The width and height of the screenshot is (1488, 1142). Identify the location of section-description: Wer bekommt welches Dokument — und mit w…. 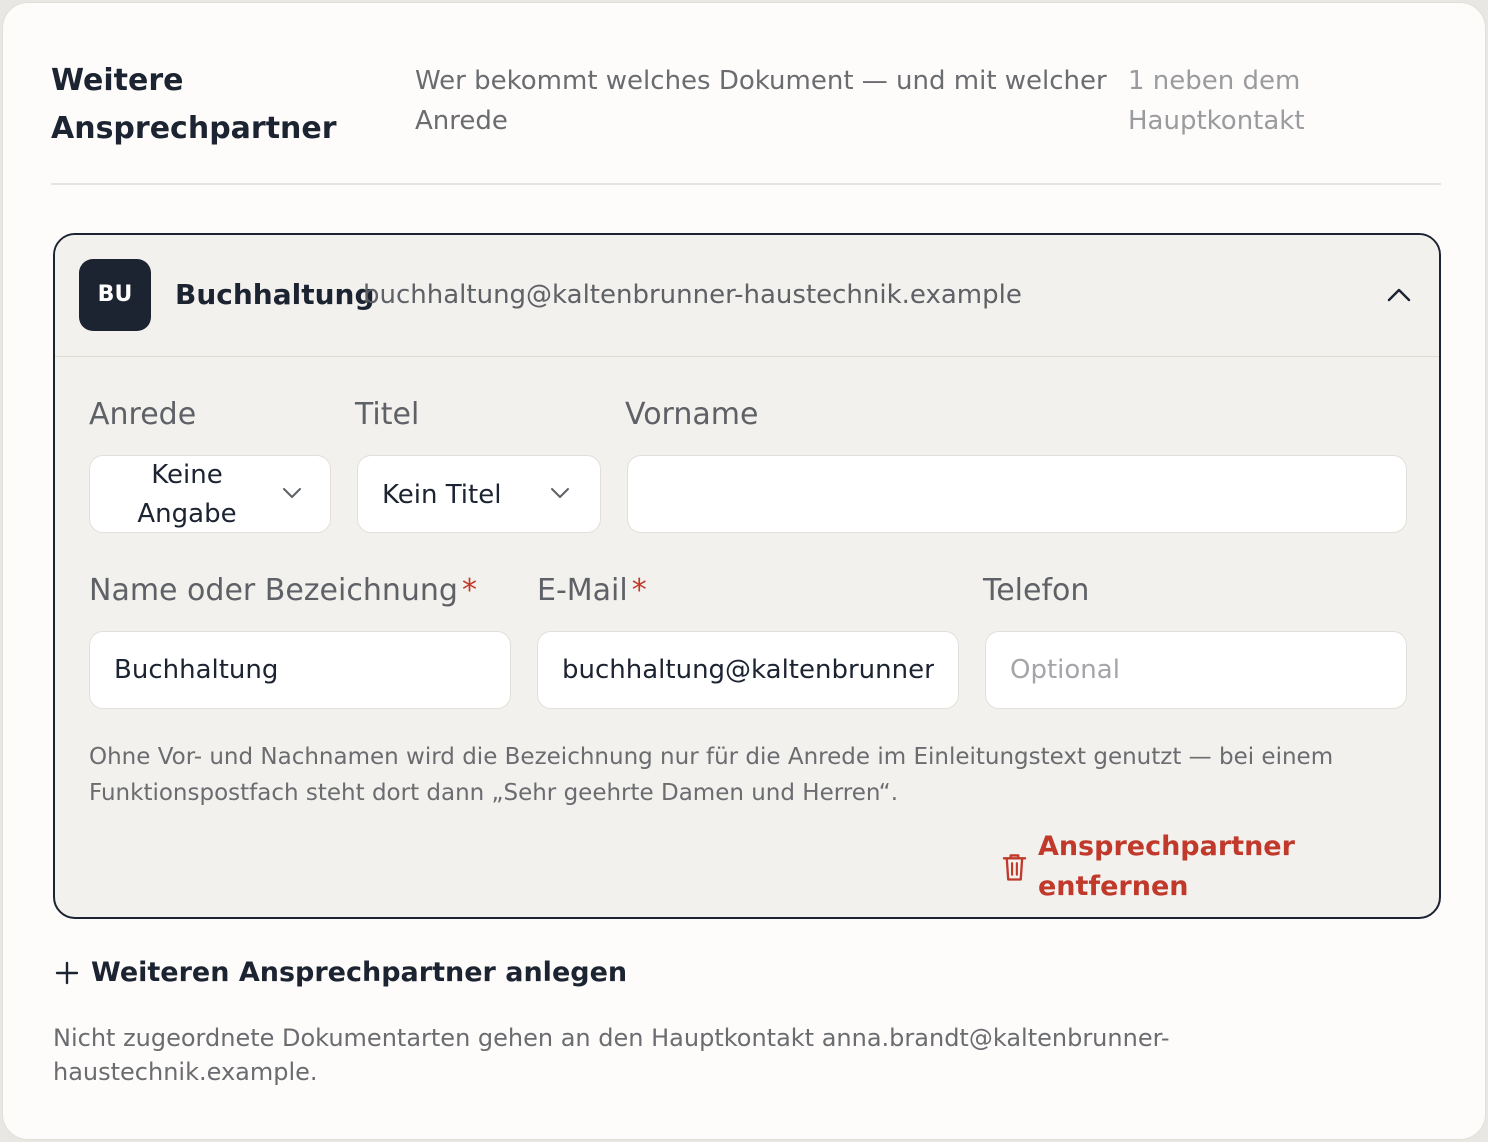
(761, 101).